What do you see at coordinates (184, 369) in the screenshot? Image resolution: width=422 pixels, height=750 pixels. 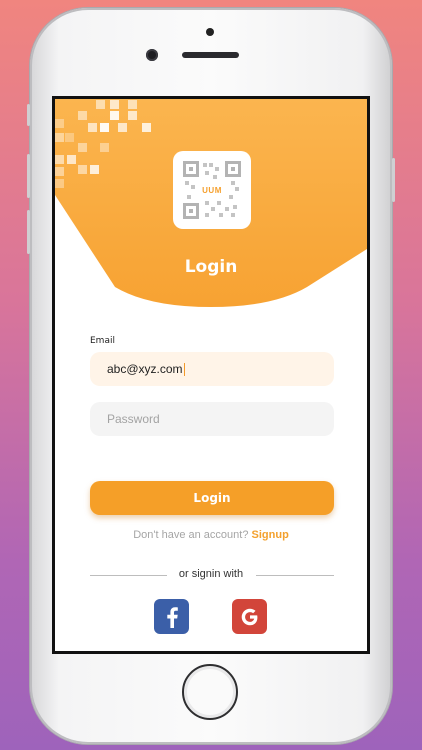 I see `text-cursor` at bounding box center [184, 369].